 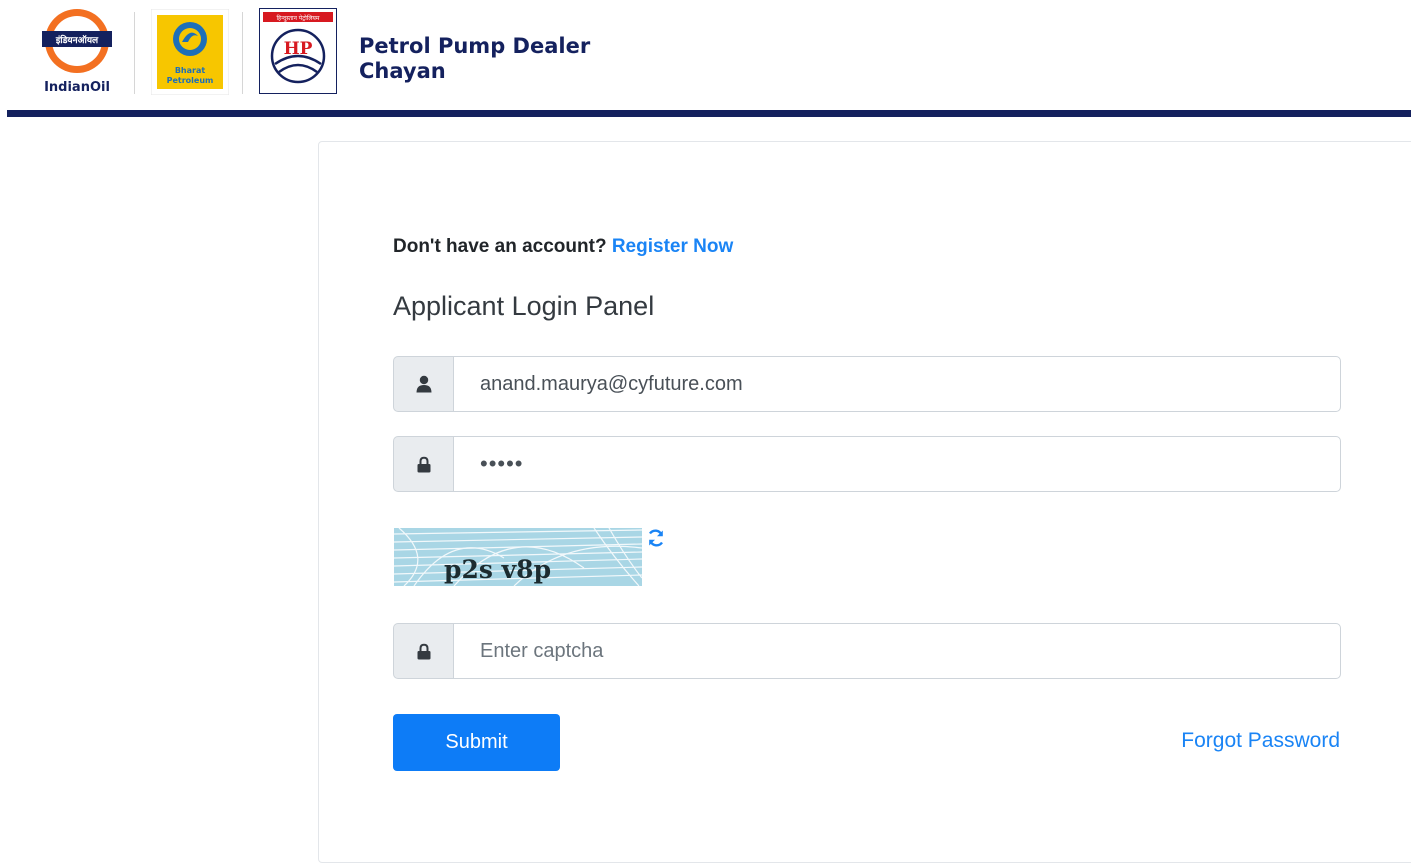 I want to click on email-input-group, so click(x=867, y=384).